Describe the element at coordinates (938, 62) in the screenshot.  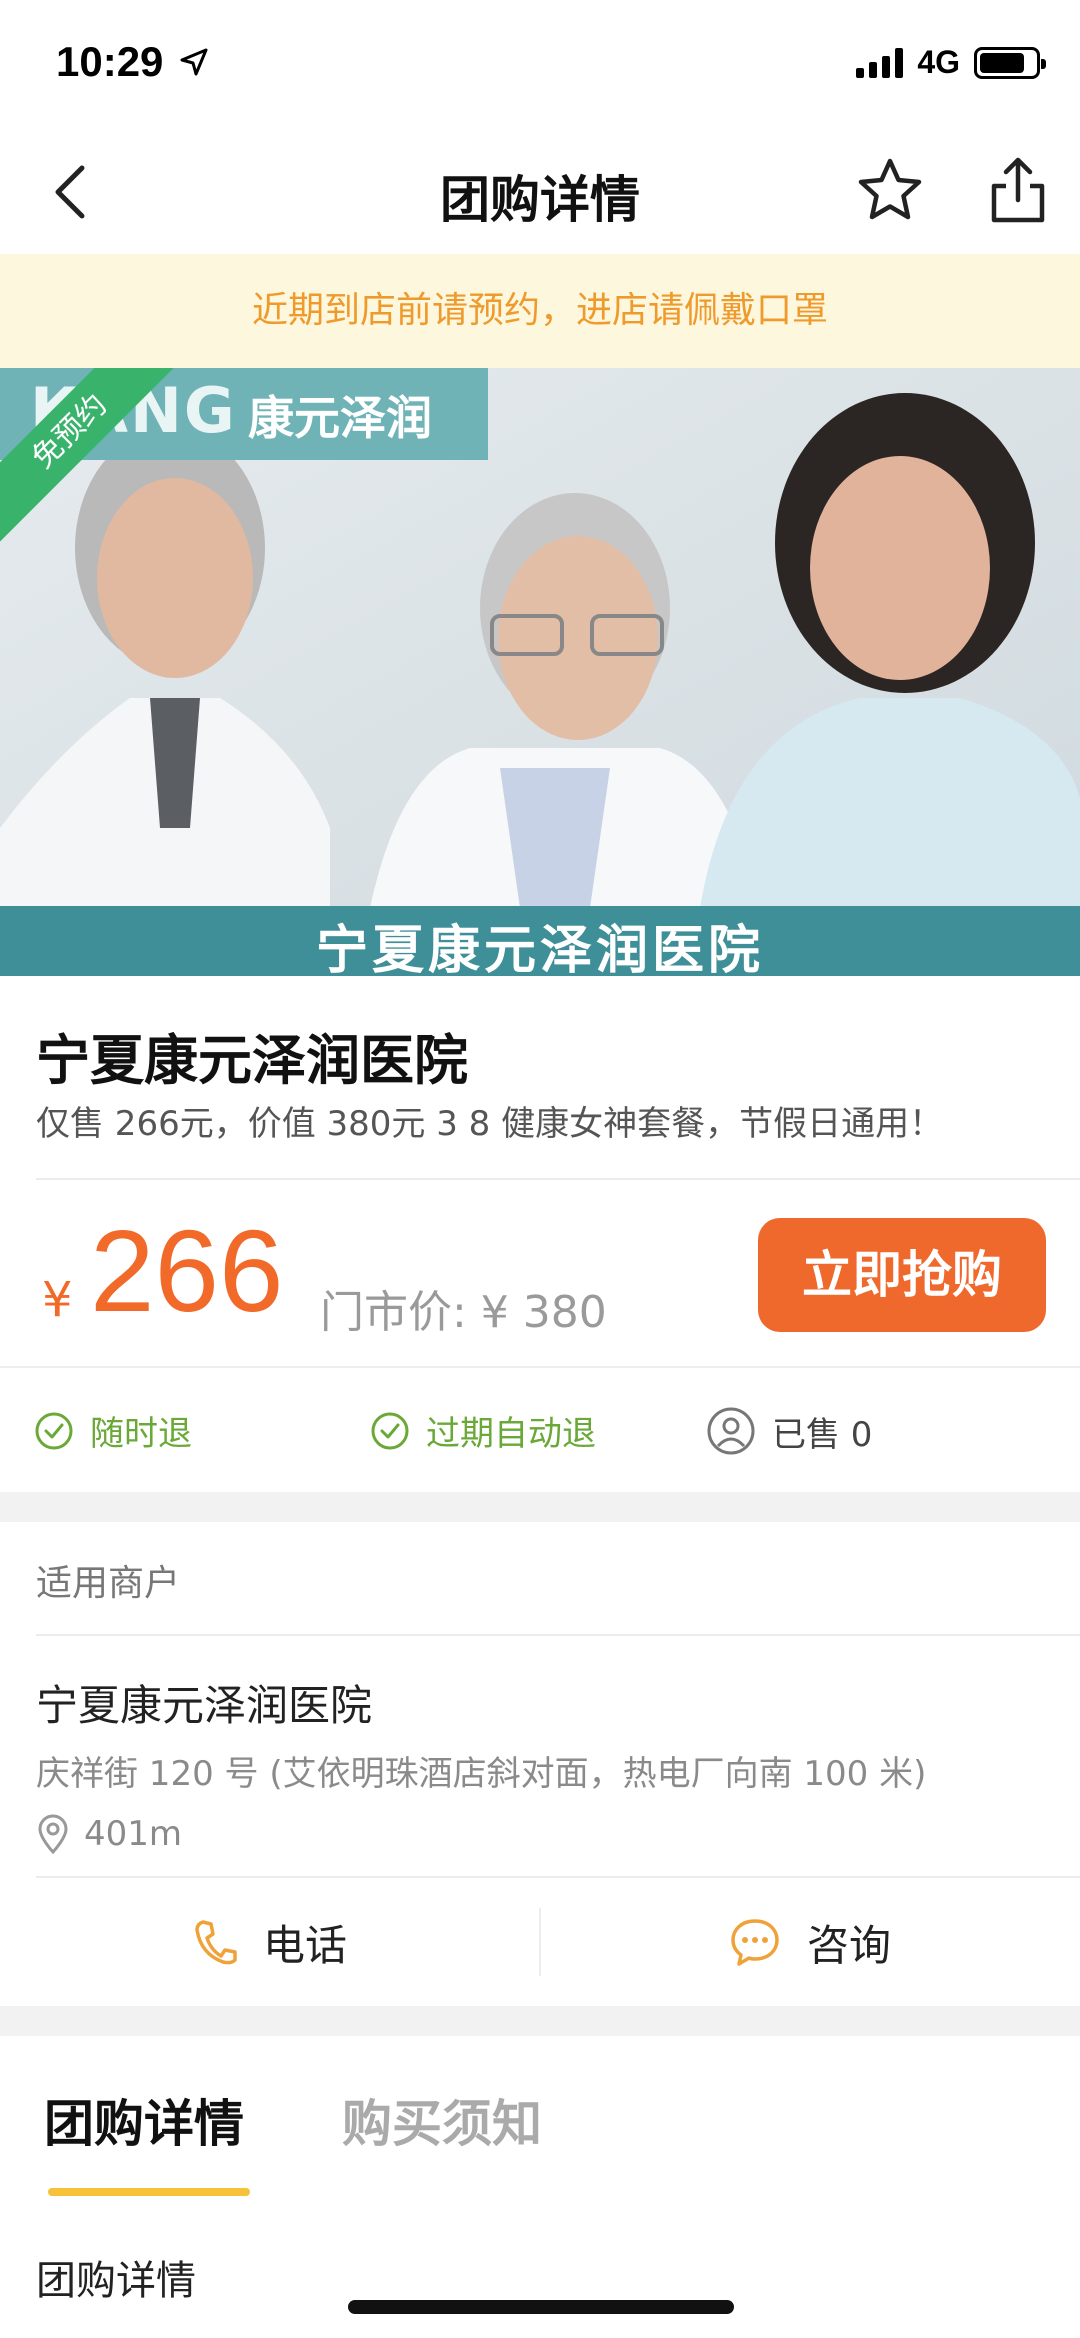
I see `network-type: 4G` at that location.